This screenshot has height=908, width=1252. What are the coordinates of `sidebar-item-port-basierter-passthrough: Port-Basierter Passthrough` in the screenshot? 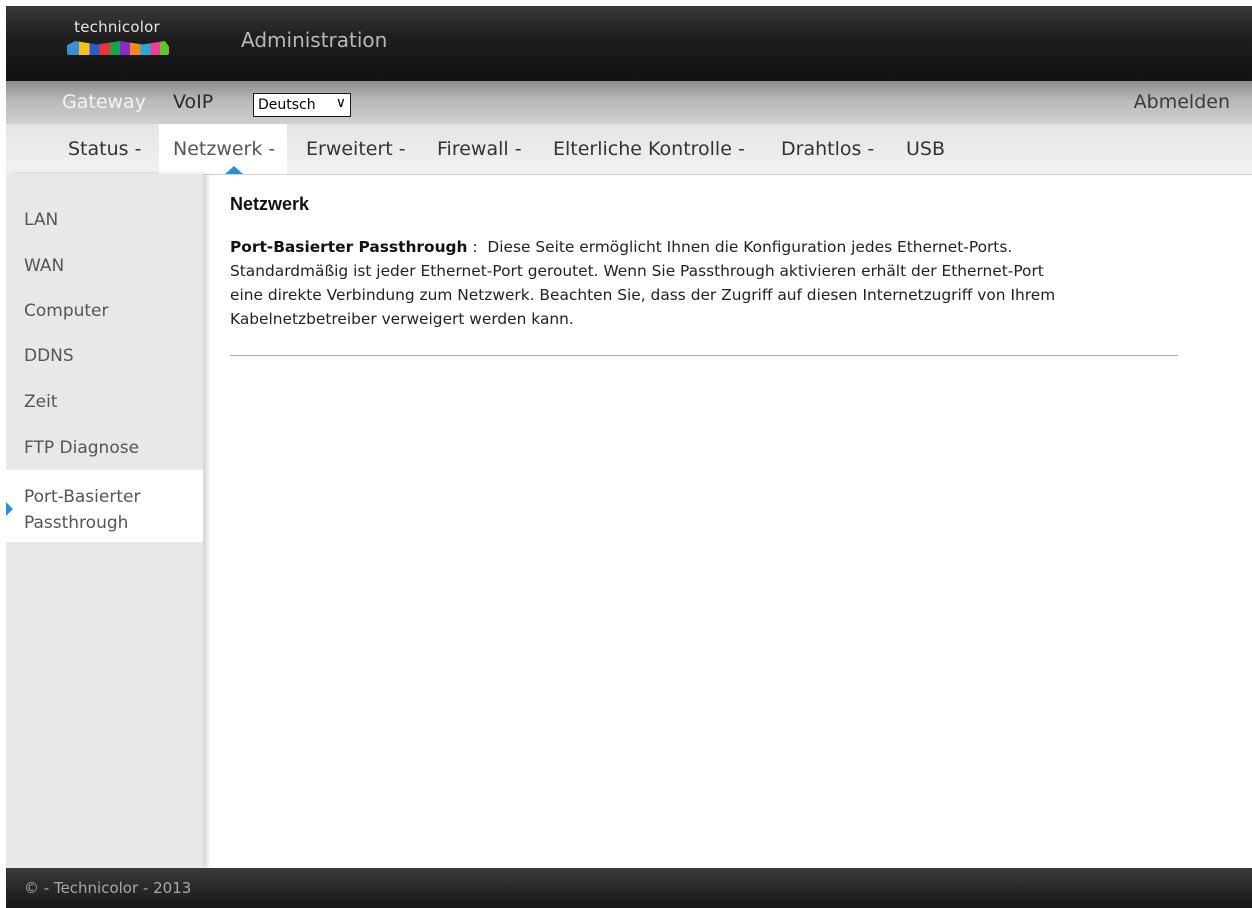 It's located at (82, 510).